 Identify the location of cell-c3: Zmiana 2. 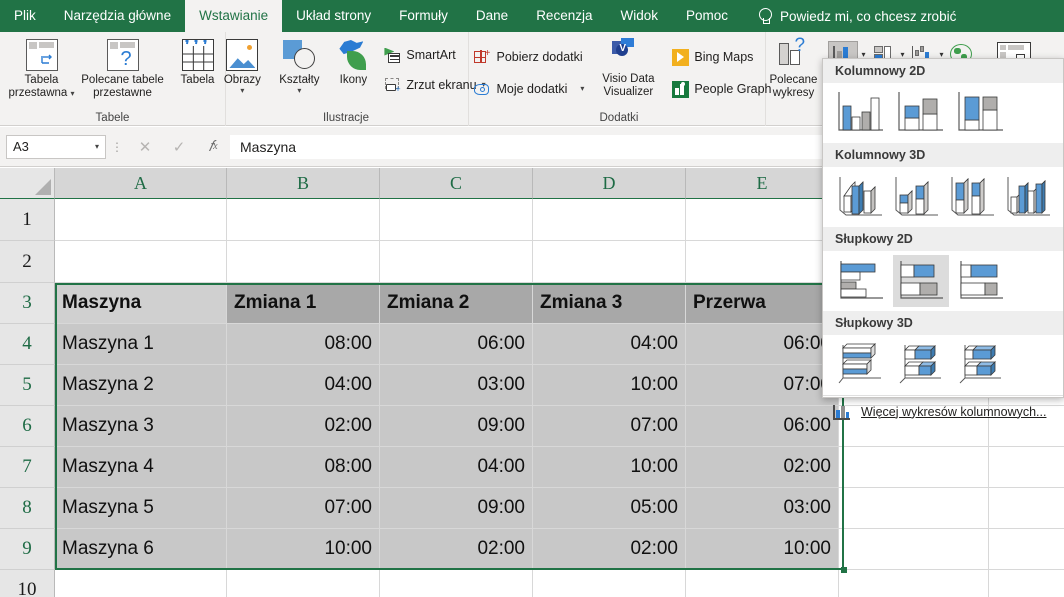
(456, 303).